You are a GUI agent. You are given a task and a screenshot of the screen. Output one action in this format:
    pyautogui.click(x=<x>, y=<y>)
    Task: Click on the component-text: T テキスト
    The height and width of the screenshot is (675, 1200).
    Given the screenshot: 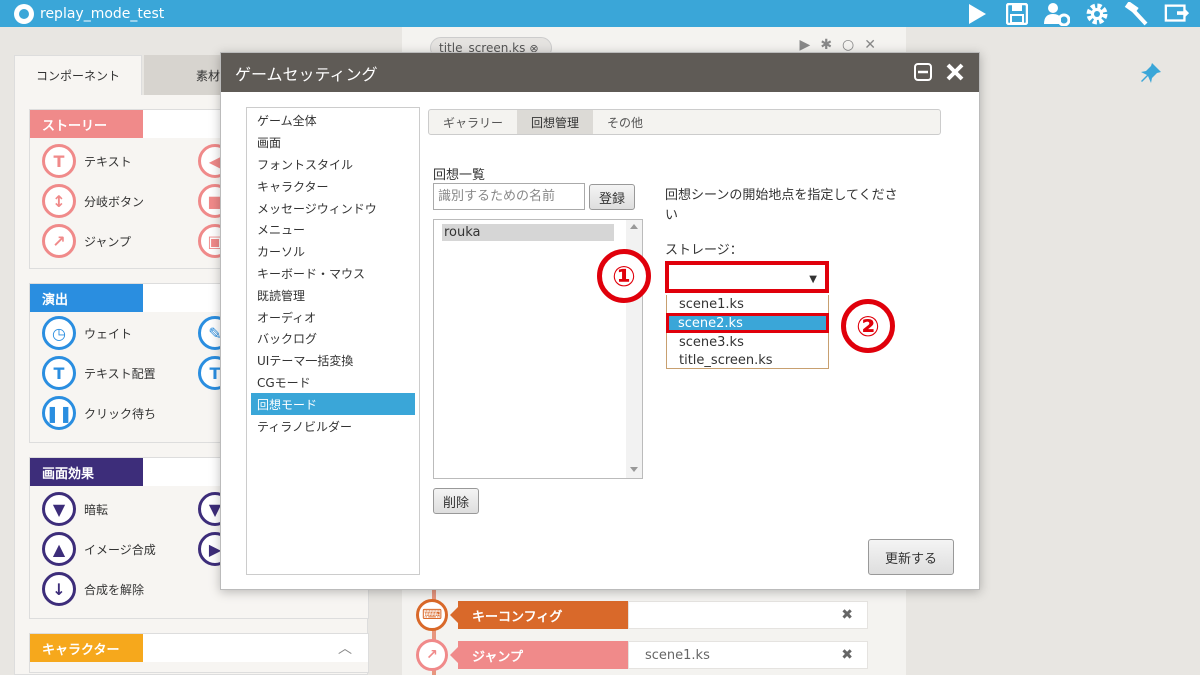 What is the action you would take?
    pyautogui.click(x=87, y=161)
    